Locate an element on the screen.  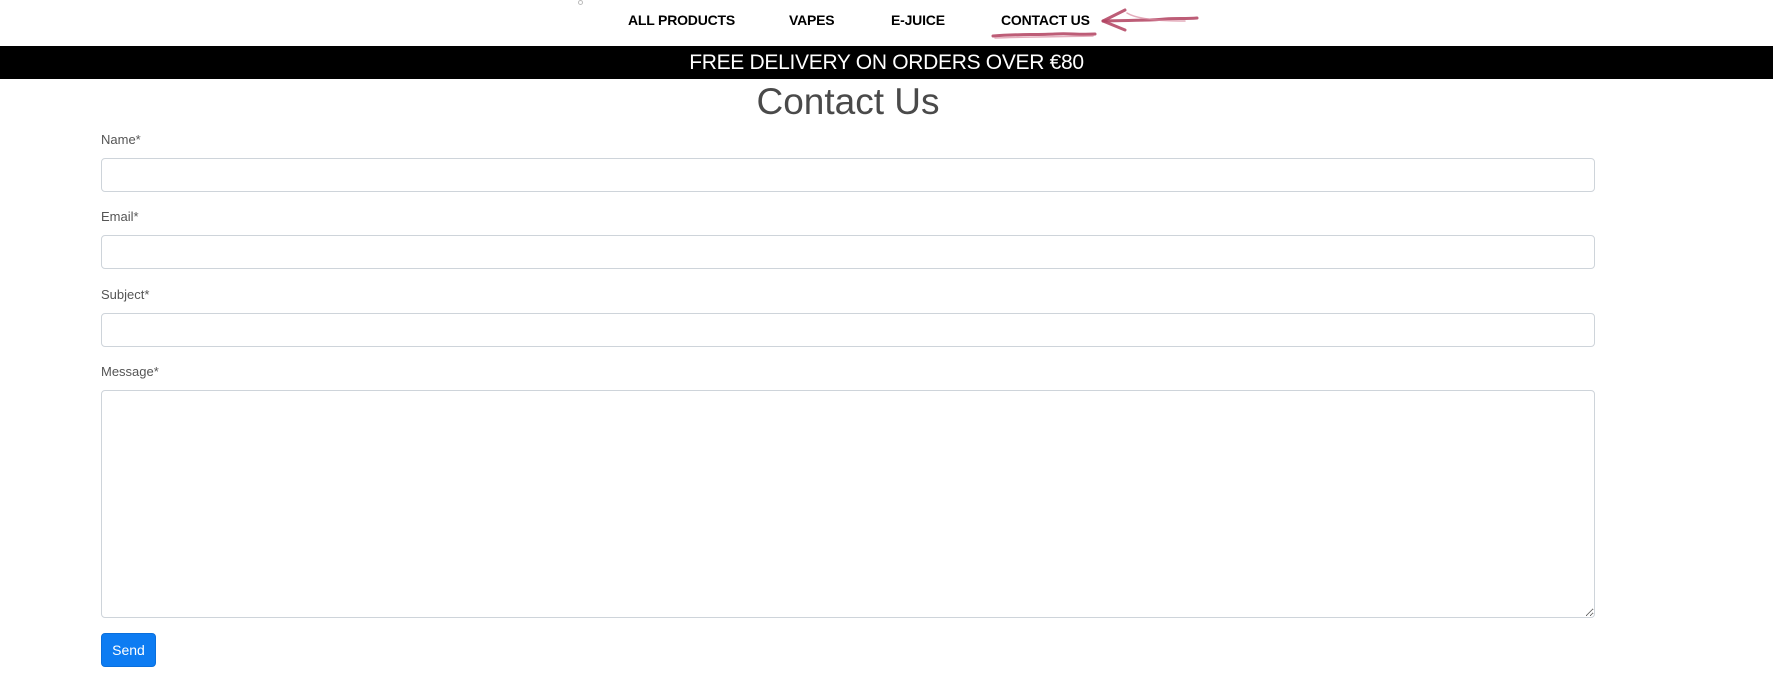
name-input is located at coordinates (848, 175).